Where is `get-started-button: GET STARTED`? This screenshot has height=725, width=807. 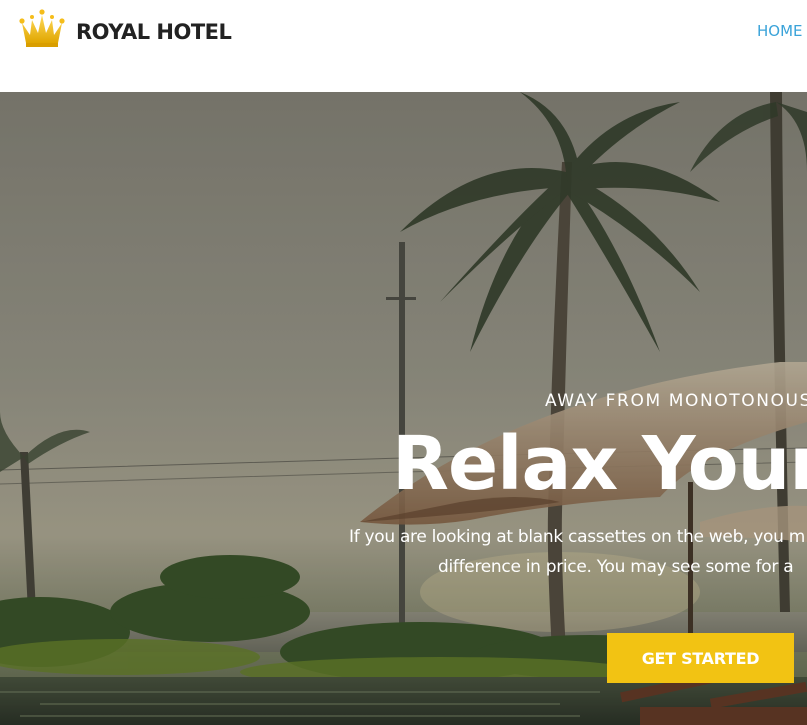
get-started-button: GET STARTED is located at coordinates (700, 658).